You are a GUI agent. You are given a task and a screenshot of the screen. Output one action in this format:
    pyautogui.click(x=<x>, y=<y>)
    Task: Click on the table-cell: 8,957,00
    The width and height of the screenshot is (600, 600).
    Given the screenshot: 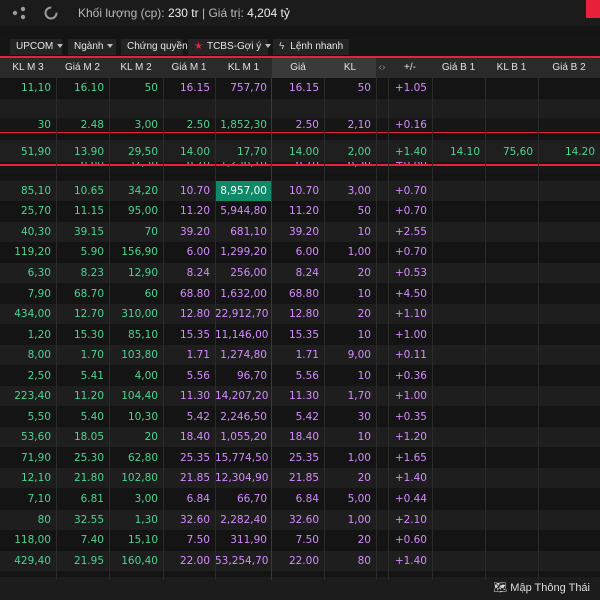 What is the action you would take?
    pyautogui.click(x=243, y=190)
    